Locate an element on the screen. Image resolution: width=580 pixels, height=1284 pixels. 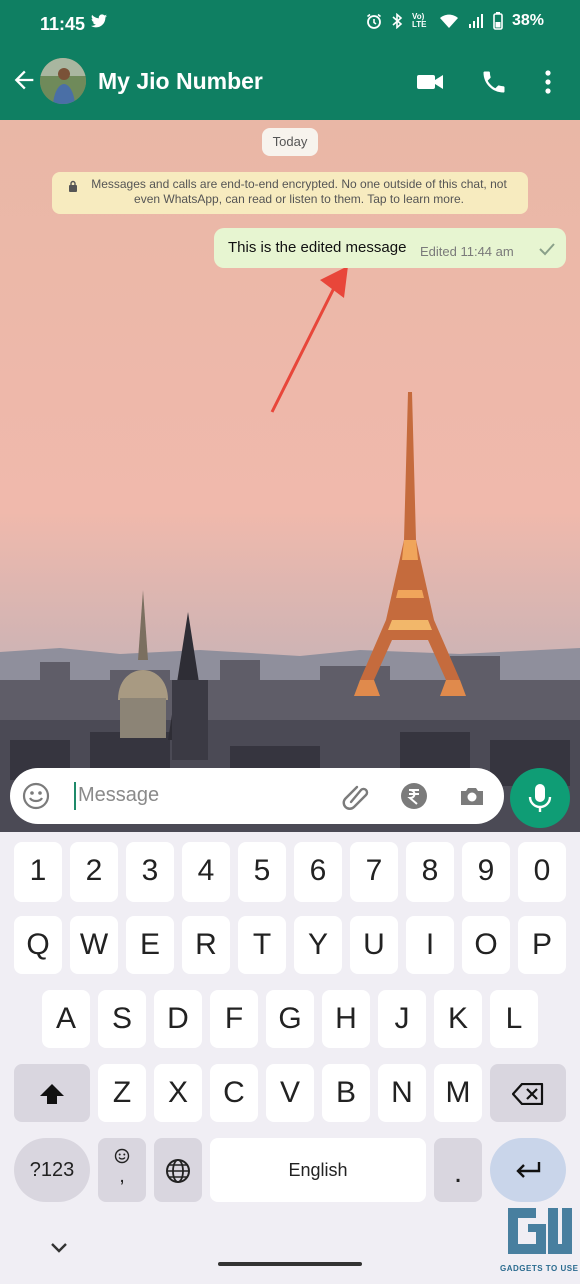
avatar-image is located at coordinates (63, 81).